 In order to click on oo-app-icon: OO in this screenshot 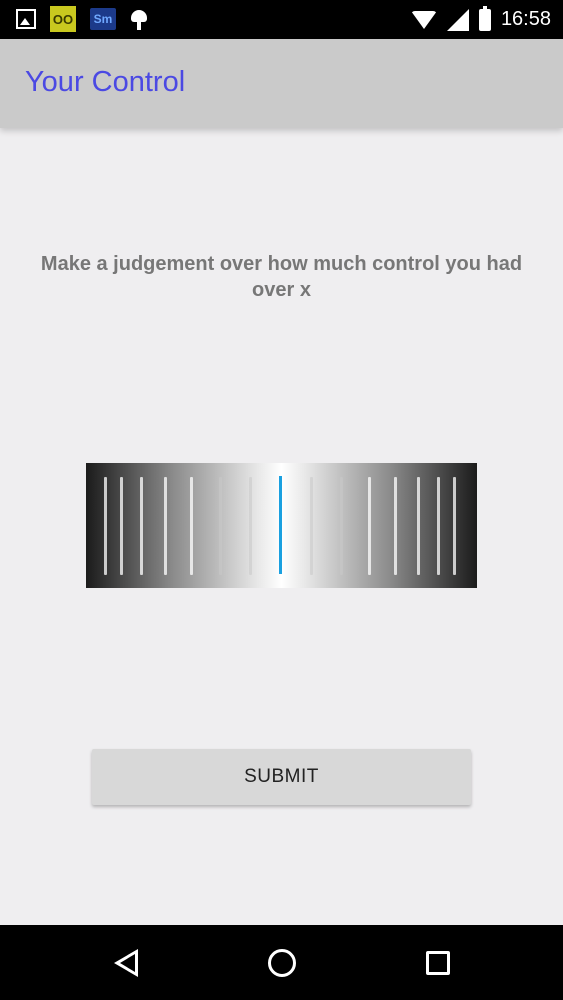, I will do `click(63, 19)`.